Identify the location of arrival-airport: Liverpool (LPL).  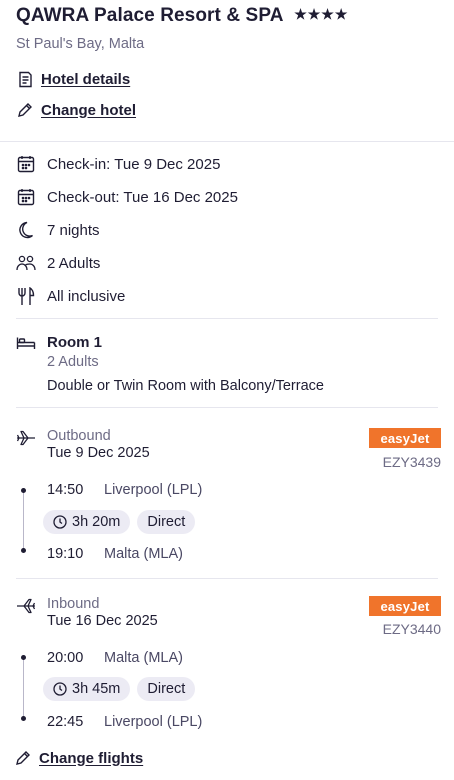
(153, 722).